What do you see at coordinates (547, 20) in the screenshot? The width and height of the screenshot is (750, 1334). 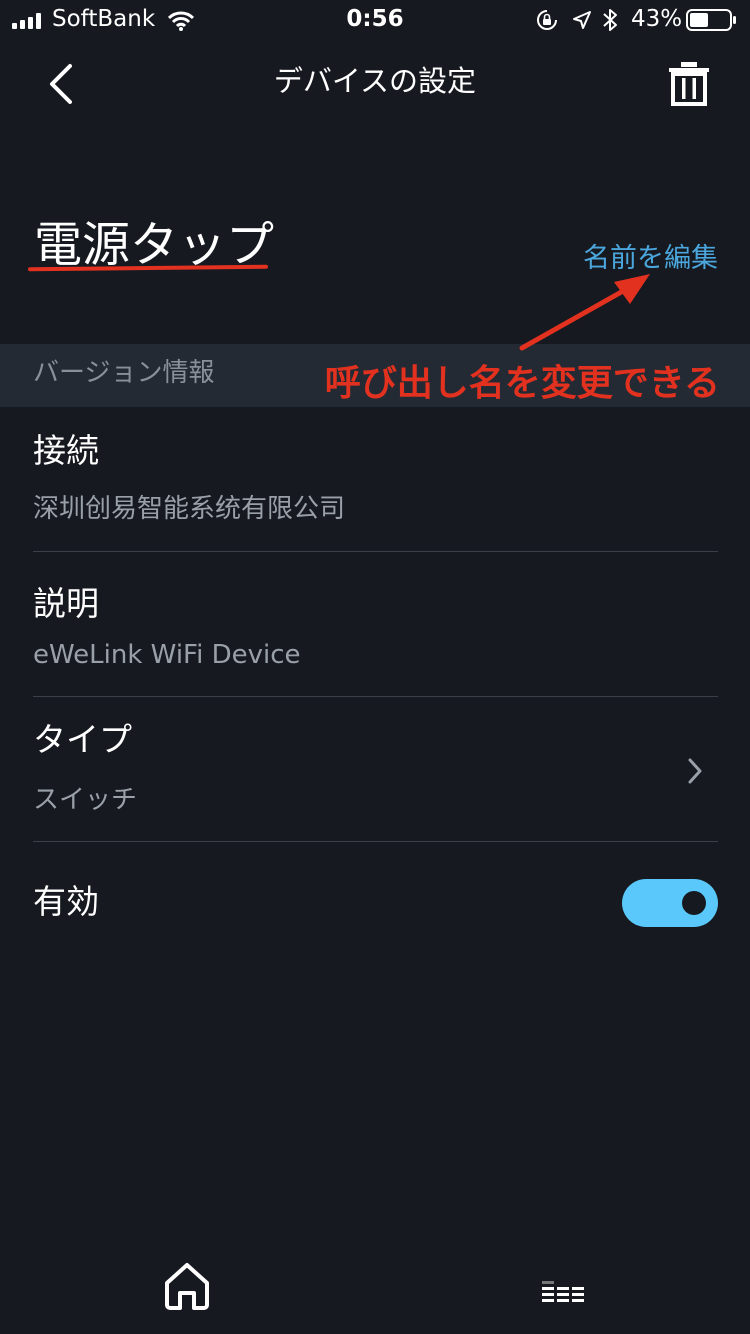 I see `orientation-lock-icon` at bounding box center [547, 20].